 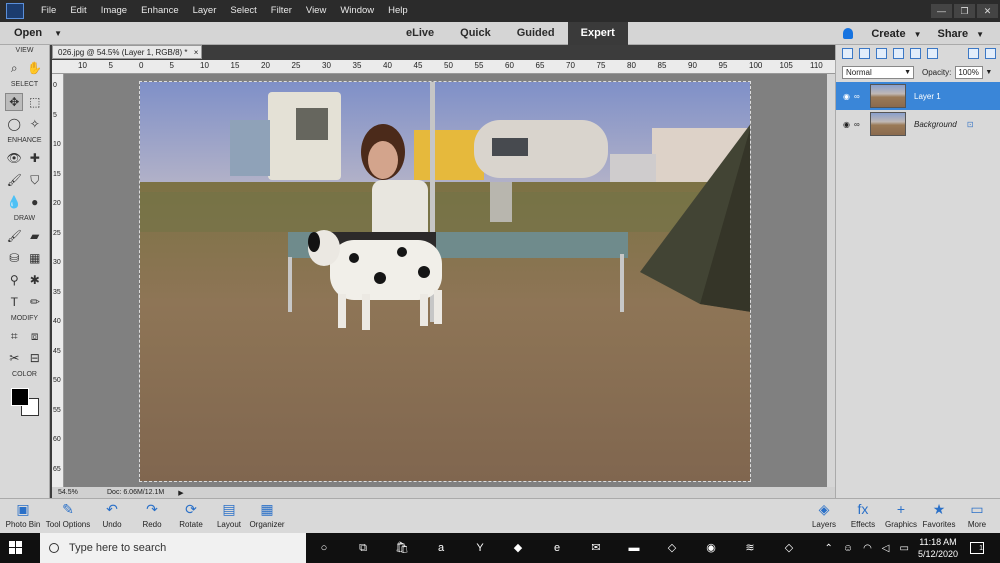 What do you see at coordinates (672, 548) in the screenshot?
I see `elements-icon: ◇` at bounding box center [672, 548].